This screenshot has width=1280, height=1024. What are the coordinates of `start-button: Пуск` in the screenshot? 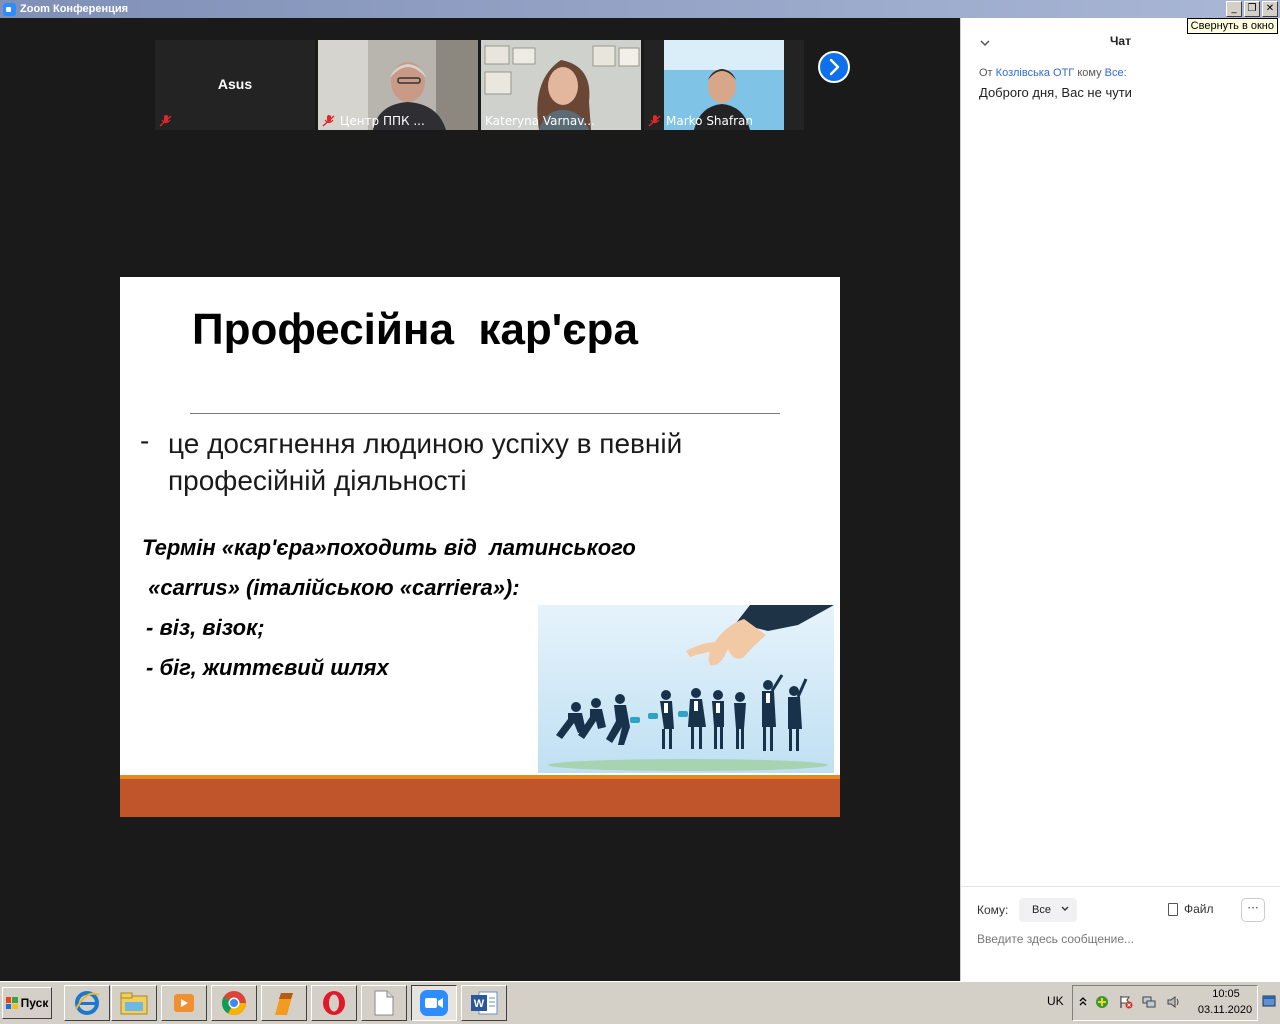 It's located at (27, 1003).